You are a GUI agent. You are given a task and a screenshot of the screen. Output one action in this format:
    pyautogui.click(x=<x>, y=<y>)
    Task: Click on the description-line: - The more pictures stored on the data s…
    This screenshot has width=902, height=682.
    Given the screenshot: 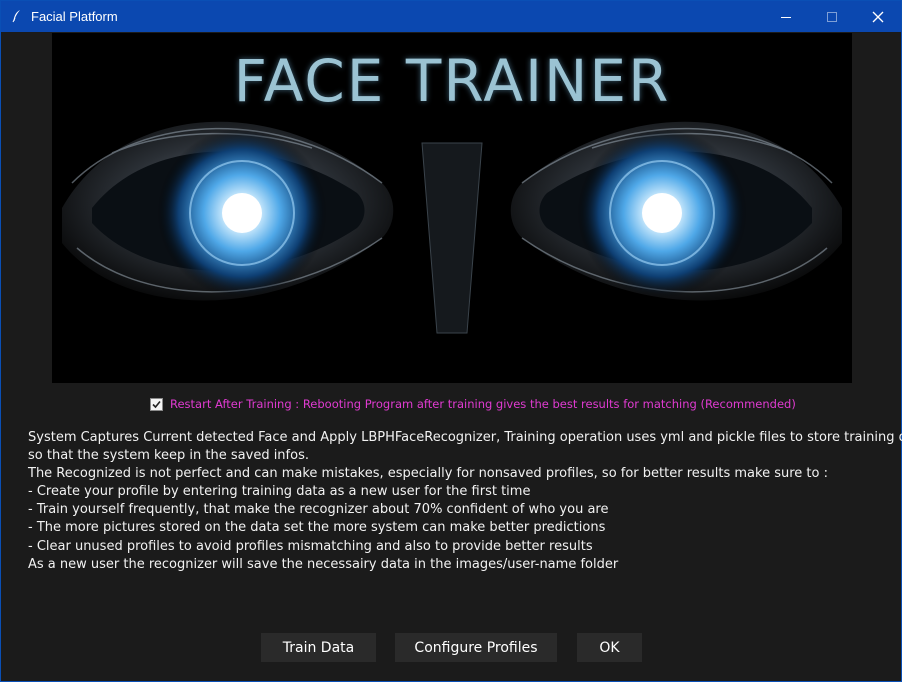 What is the action you would take?
    pyautogui.click(x=317, y=528)
    